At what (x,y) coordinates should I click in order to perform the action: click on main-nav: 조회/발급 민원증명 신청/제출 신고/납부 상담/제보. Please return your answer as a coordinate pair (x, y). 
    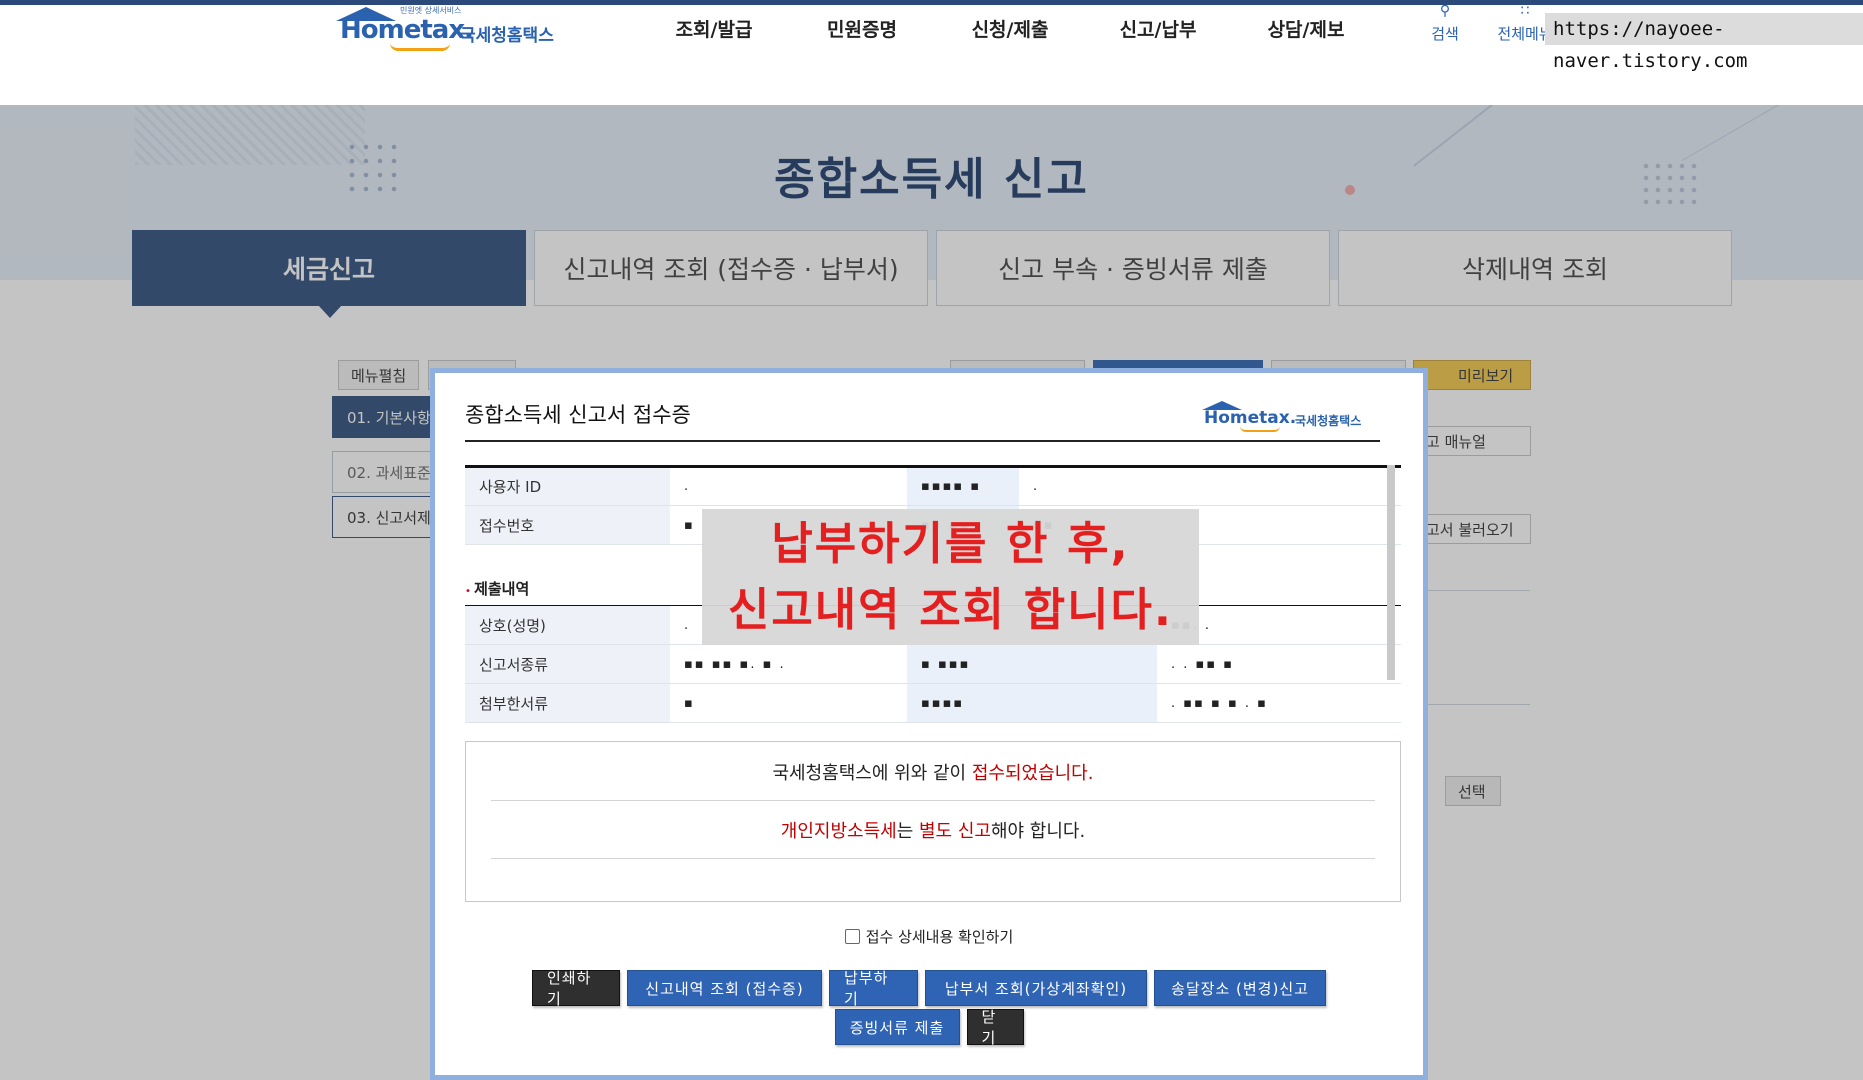
    Looking at the image, I should click on (1010, 28).